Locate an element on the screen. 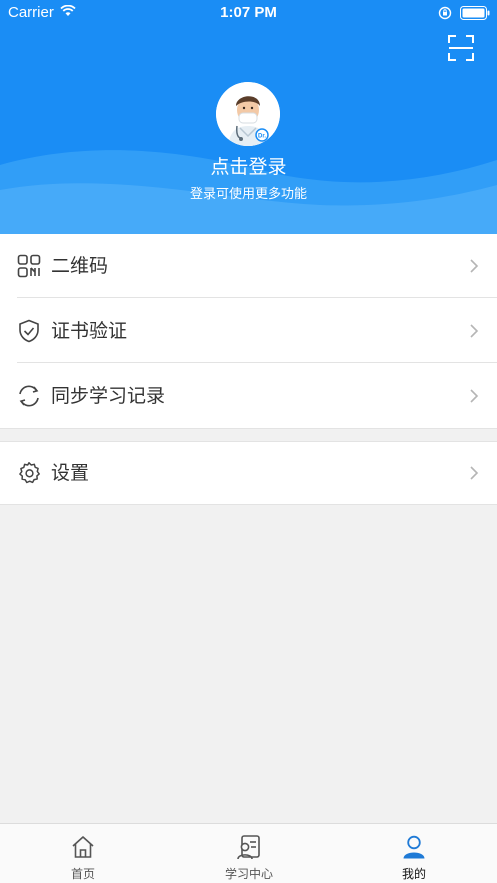 Image resolution: width=497 pixels, height=883 pixels. menu-item-label: 二维码 is located at coordinates (80, 266).